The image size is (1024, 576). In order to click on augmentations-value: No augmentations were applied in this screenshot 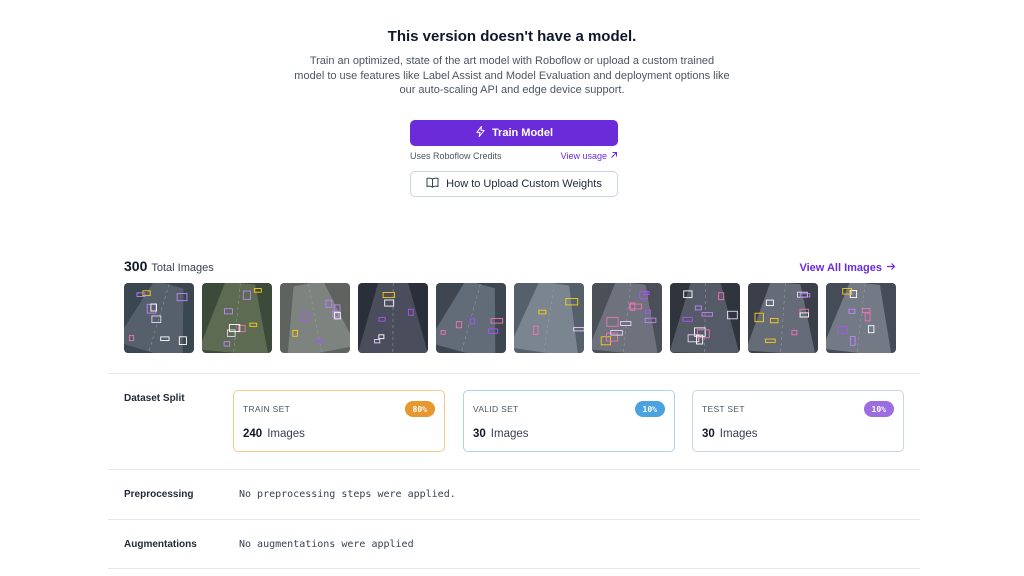, I will do `click(326, 544)`.